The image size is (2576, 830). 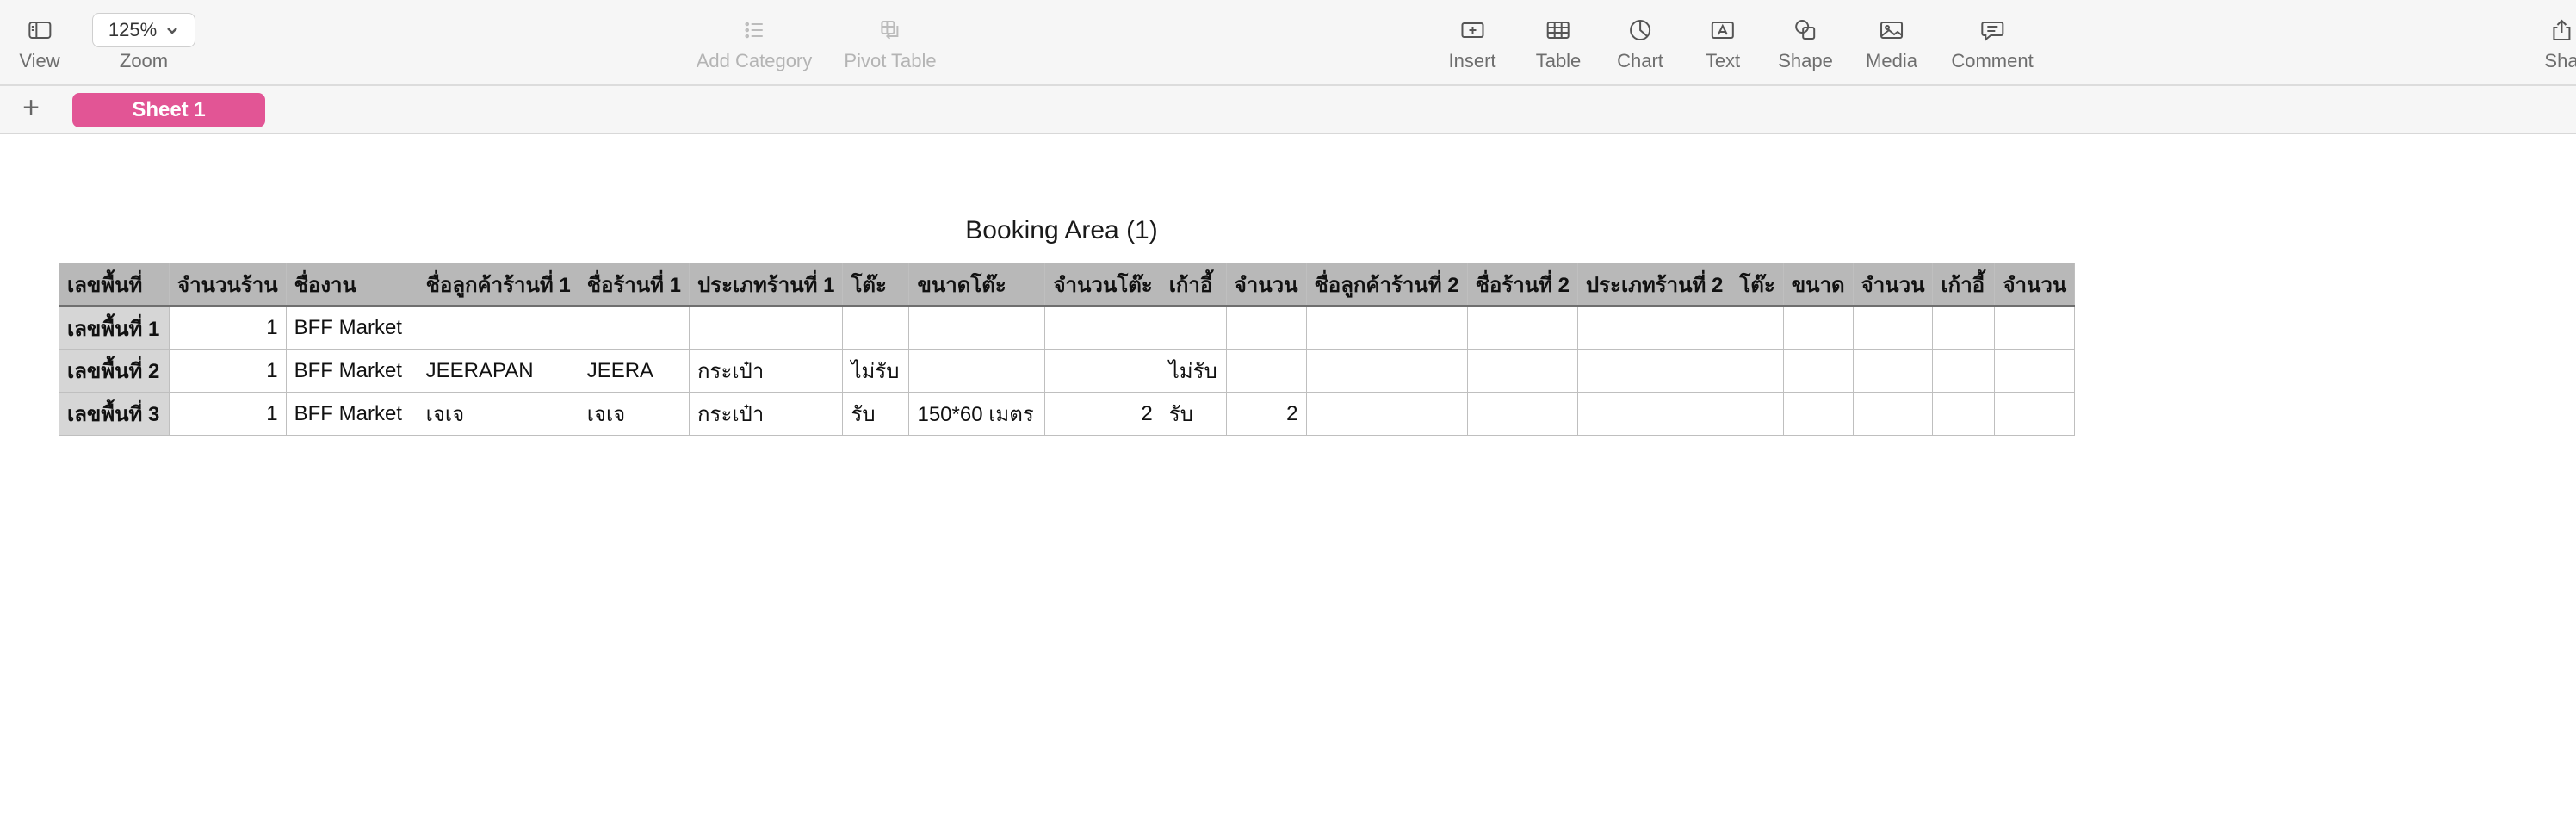 What do you see at coordinates (144, 61) in the screenshot?
I see `zoom-label: Zoom` at bounding box center [144, 61].